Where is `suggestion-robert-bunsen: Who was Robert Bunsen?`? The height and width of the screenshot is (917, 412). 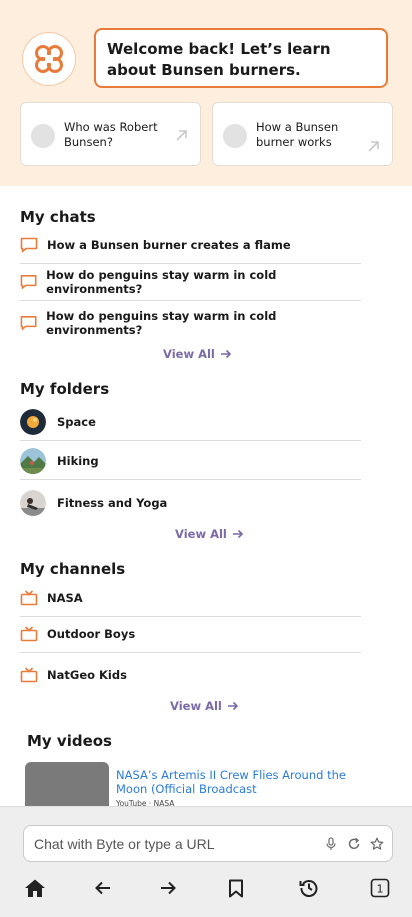 suggestion-robert-bunsen: Who was Robert Bunsen? is located at coordinates (110, 134).